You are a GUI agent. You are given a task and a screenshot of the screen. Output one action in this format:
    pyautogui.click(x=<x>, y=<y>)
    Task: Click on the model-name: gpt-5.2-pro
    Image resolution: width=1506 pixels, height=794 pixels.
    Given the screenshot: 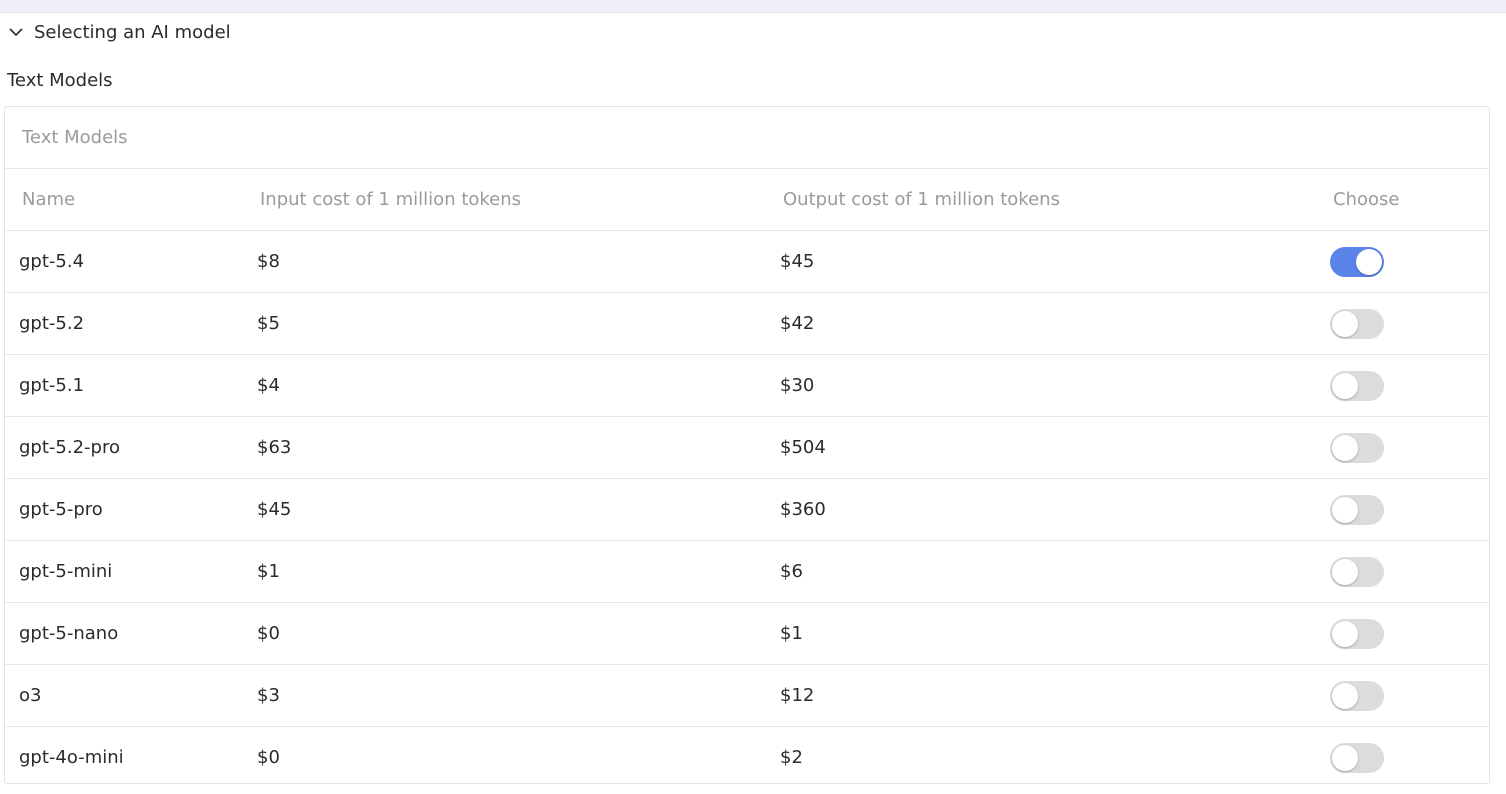 What is the action you would take?
    pyautogui.click(x=69, y=447)
    